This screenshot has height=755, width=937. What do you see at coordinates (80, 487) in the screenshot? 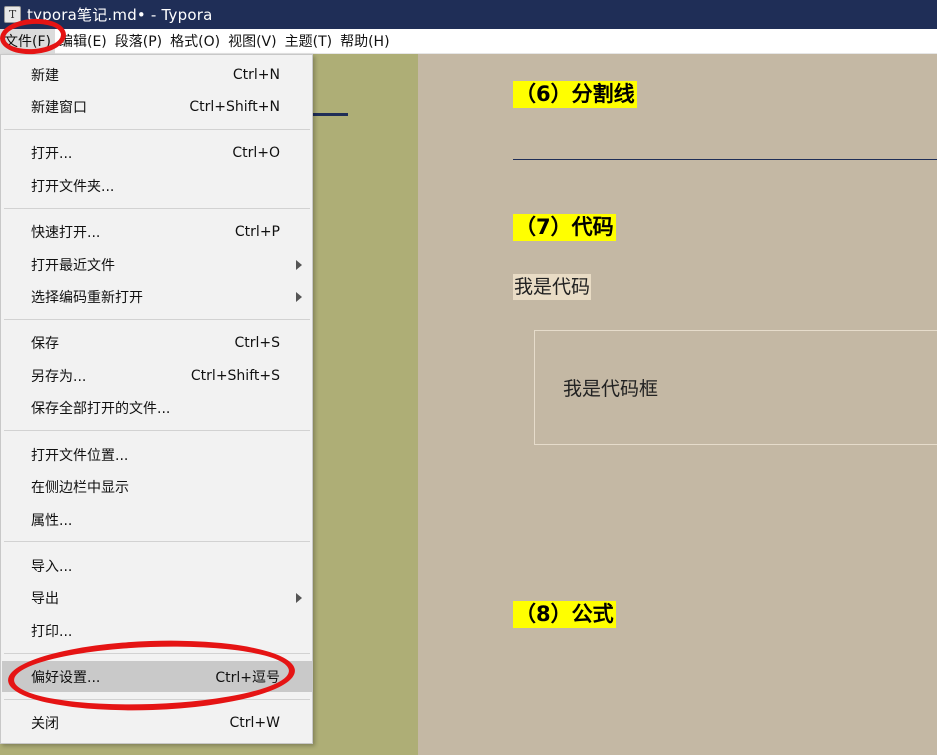
I see `menu-item-label: 在侧边栏中显示` at bounding box center [80, 487].